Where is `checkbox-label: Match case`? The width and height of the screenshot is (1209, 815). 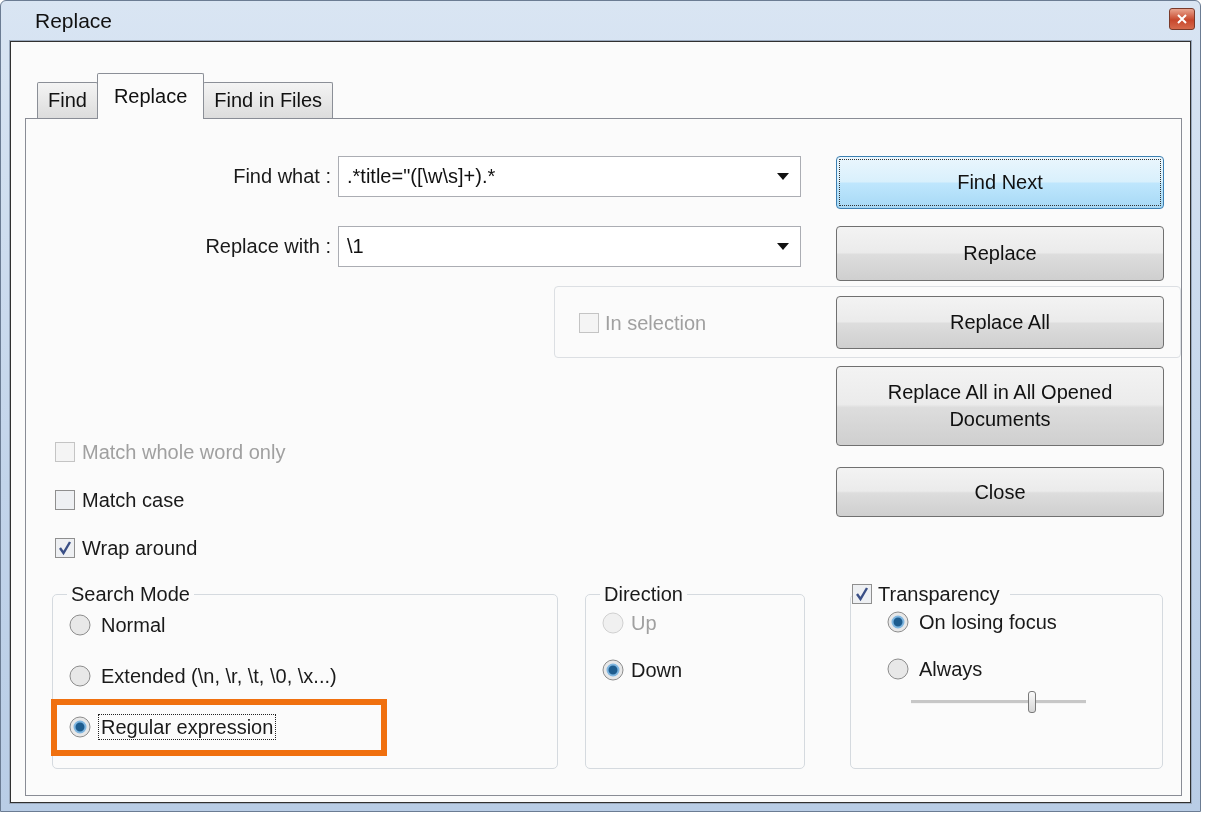
checkbox-label: Match case is located at coordinates (133, 500).